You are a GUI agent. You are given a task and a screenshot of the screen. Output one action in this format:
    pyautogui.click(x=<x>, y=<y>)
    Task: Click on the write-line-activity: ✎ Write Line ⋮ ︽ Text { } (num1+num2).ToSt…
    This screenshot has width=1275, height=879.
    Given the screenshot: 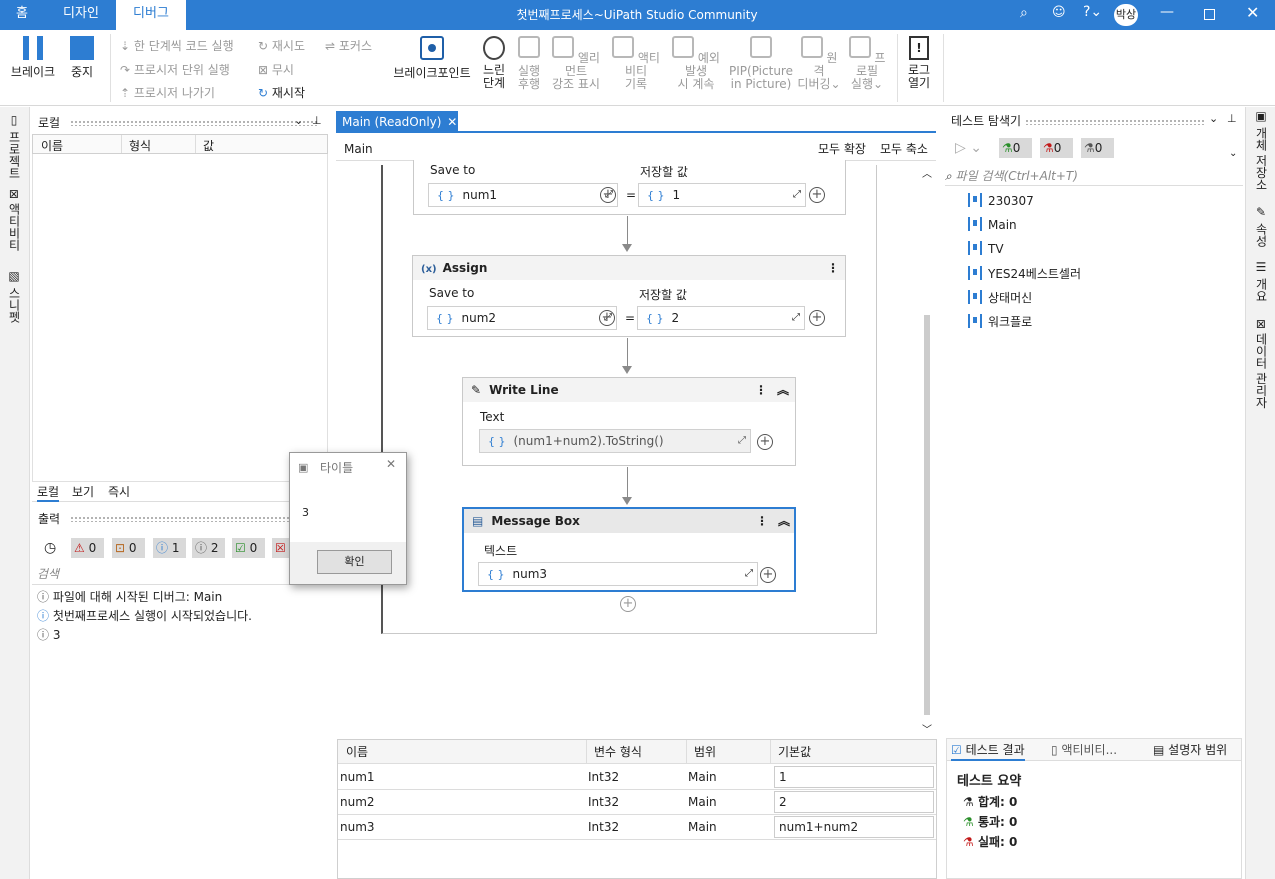 What is the action you would take?
    pyautogui.click(x=629, y=421)
    